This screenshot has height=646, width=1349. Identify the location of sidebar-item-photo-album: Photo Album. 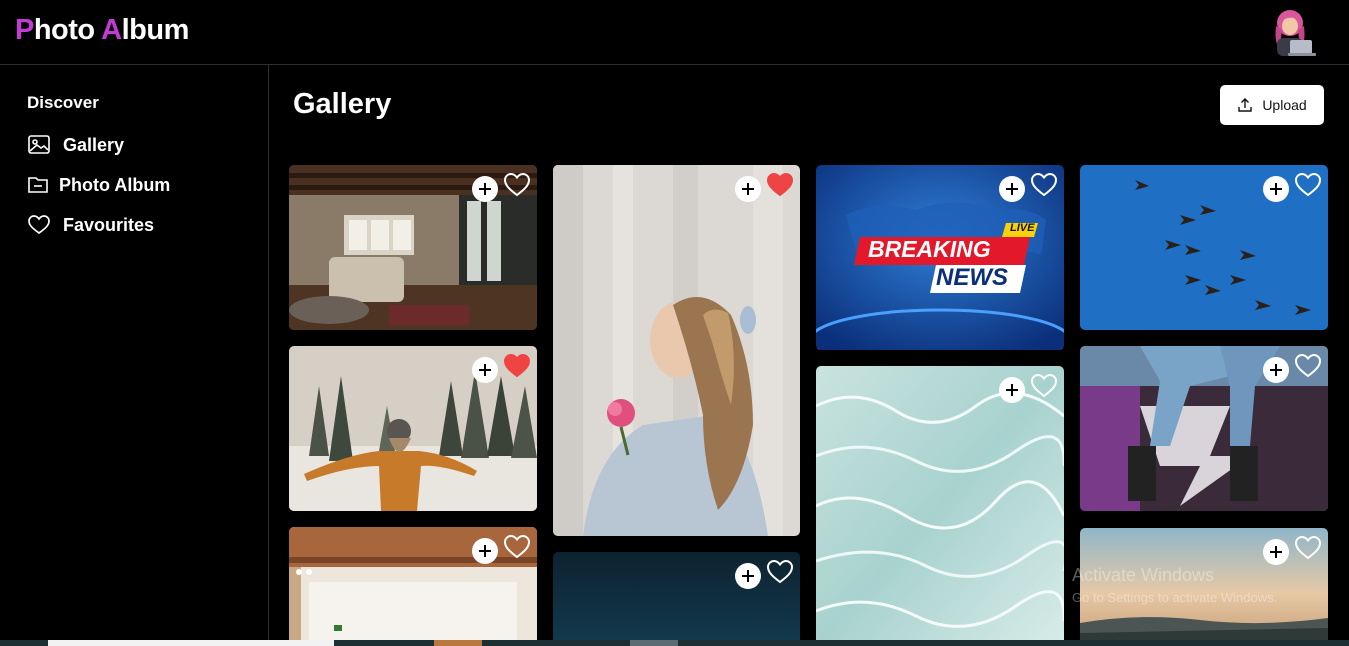
(98, 185).